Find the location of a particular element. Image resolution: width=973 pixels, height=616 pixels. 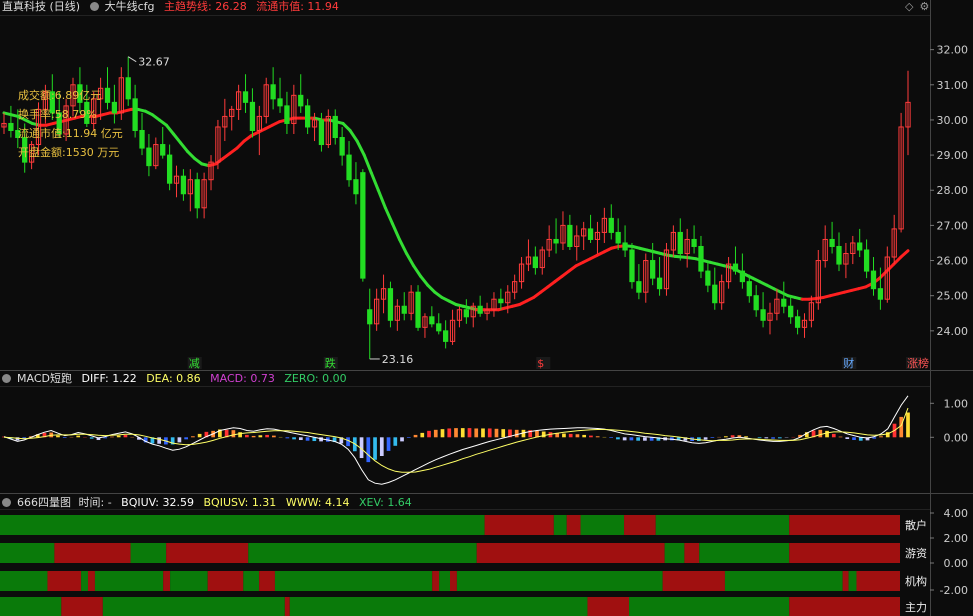

macd-dea: DEA: 0.86 is located at coordinates (173, 378).